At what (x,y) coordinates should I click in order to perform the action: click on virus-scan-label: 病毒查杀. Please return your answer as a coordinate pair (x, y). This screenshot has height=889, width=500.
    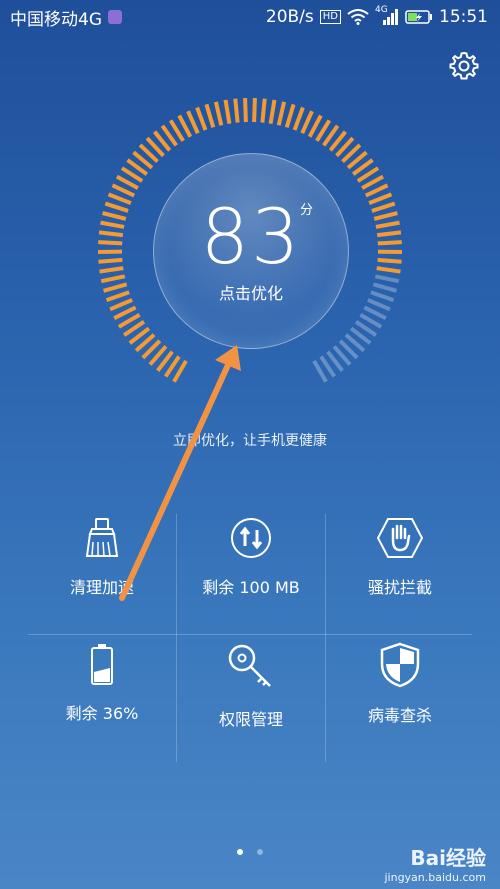
    Looking at the image, I should click on (399, 715).